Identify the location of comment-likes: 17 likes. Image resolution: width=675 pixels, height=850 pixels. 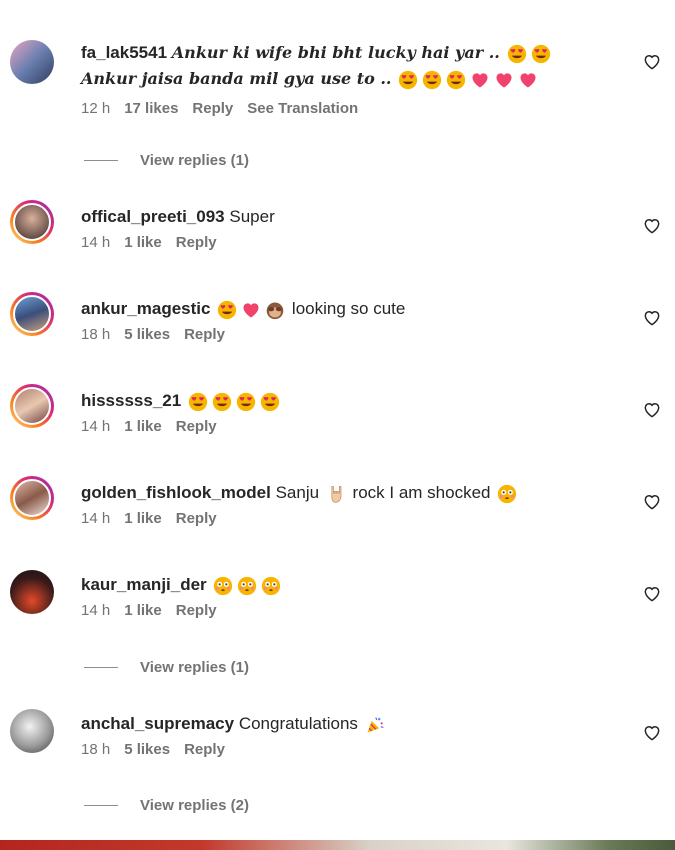
(151, 108).